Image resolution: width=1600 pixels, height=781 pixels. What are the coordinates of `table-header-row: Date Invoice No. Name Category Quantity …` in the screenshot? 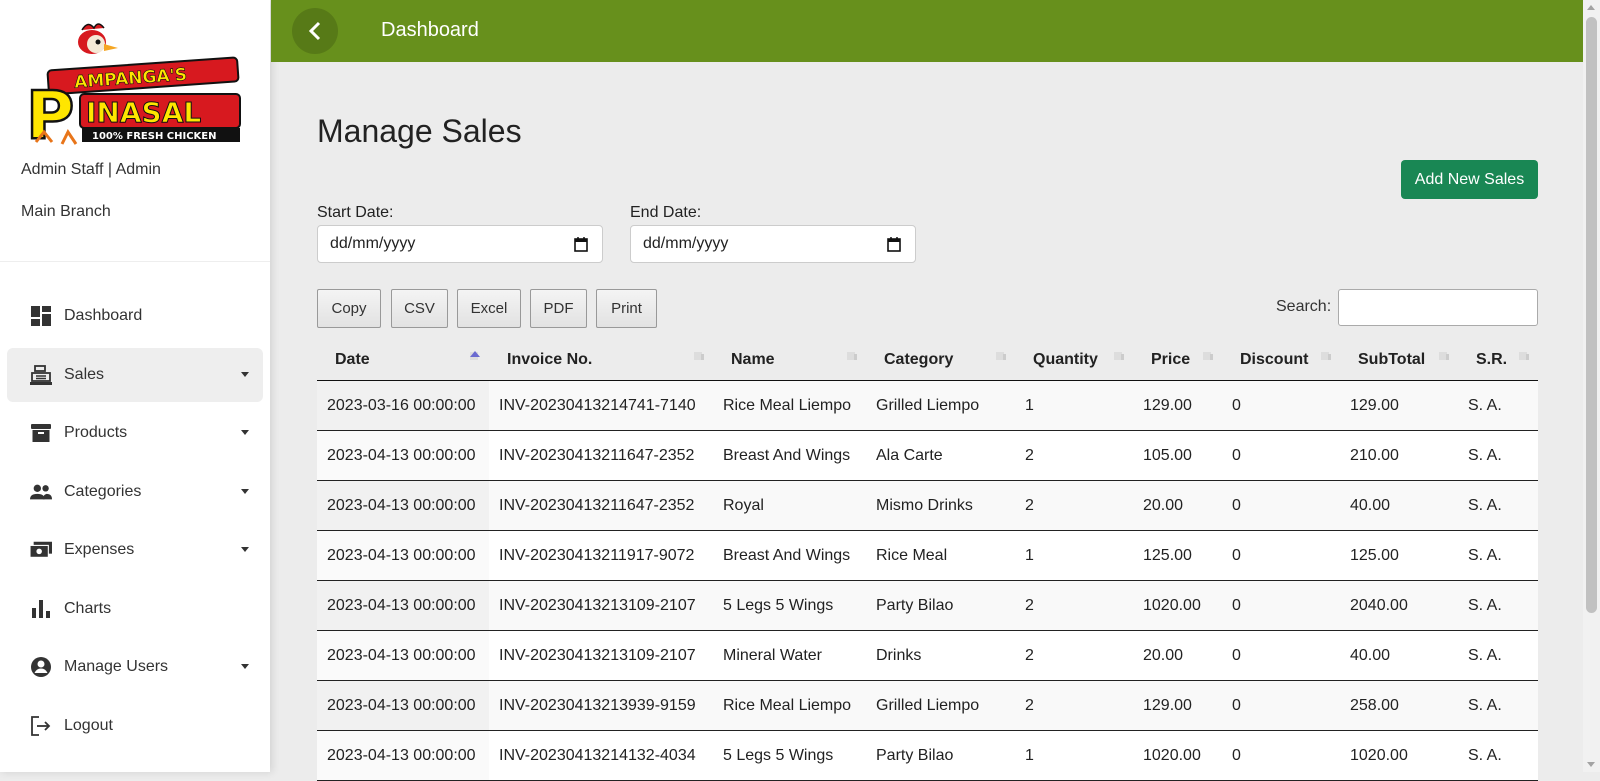 It's located at (927, 360).